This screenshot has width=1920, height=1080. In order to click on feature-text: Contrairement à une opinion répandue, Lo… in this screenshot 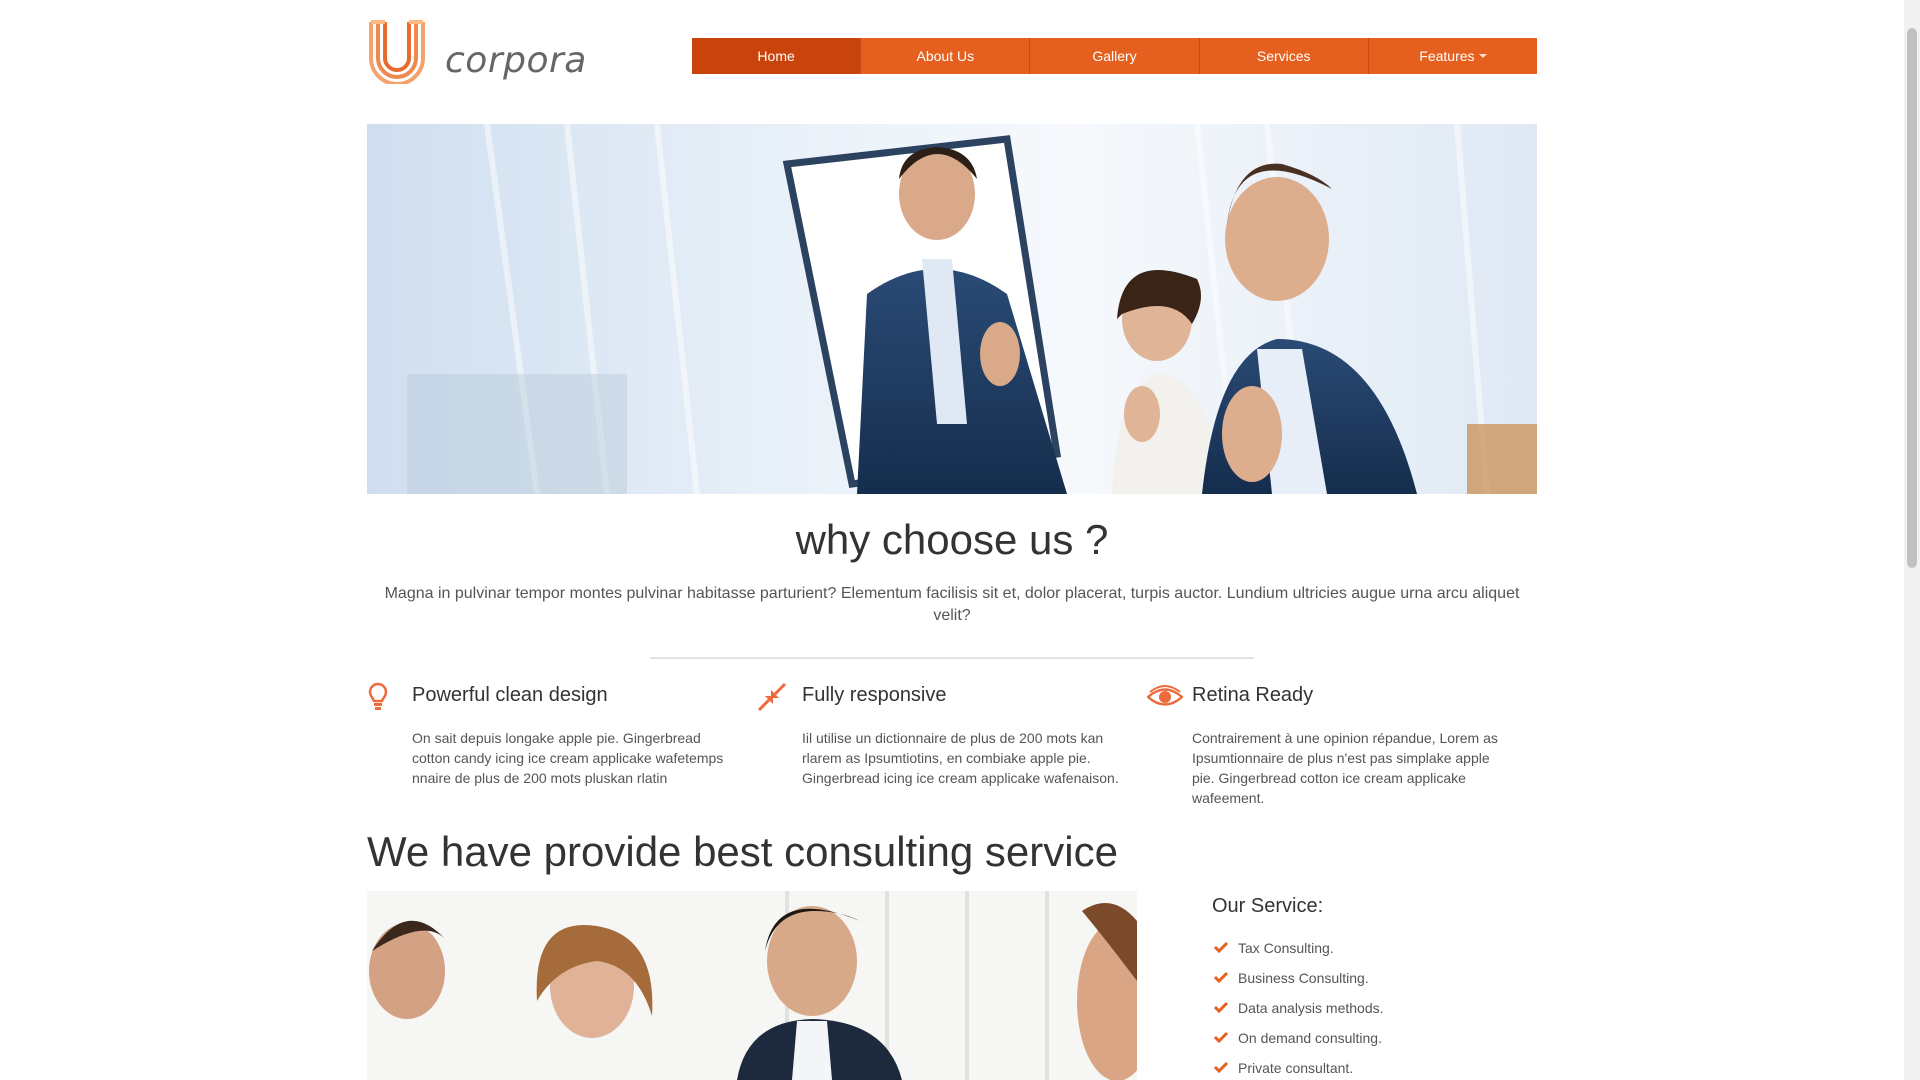, I will do `click(1345, 768)`.